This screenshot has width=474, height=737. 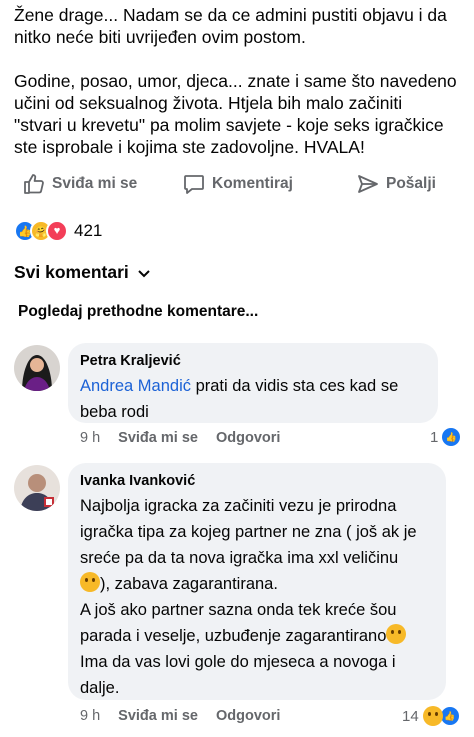 I want to click on winking-face-icon, so click(x=90, y=582).